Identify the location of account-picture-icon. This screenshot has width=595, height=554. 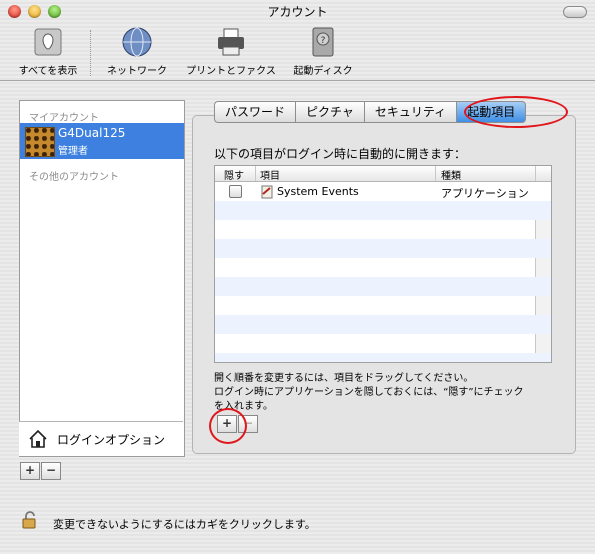
(40, 142).